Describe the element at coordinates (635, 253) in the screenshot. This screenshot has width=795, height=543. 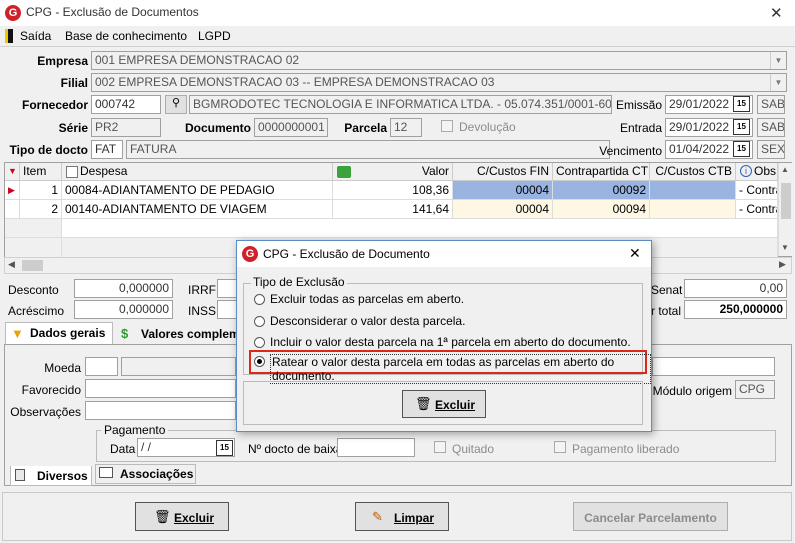
I see `dialog-close-icon: ✕` at that location.